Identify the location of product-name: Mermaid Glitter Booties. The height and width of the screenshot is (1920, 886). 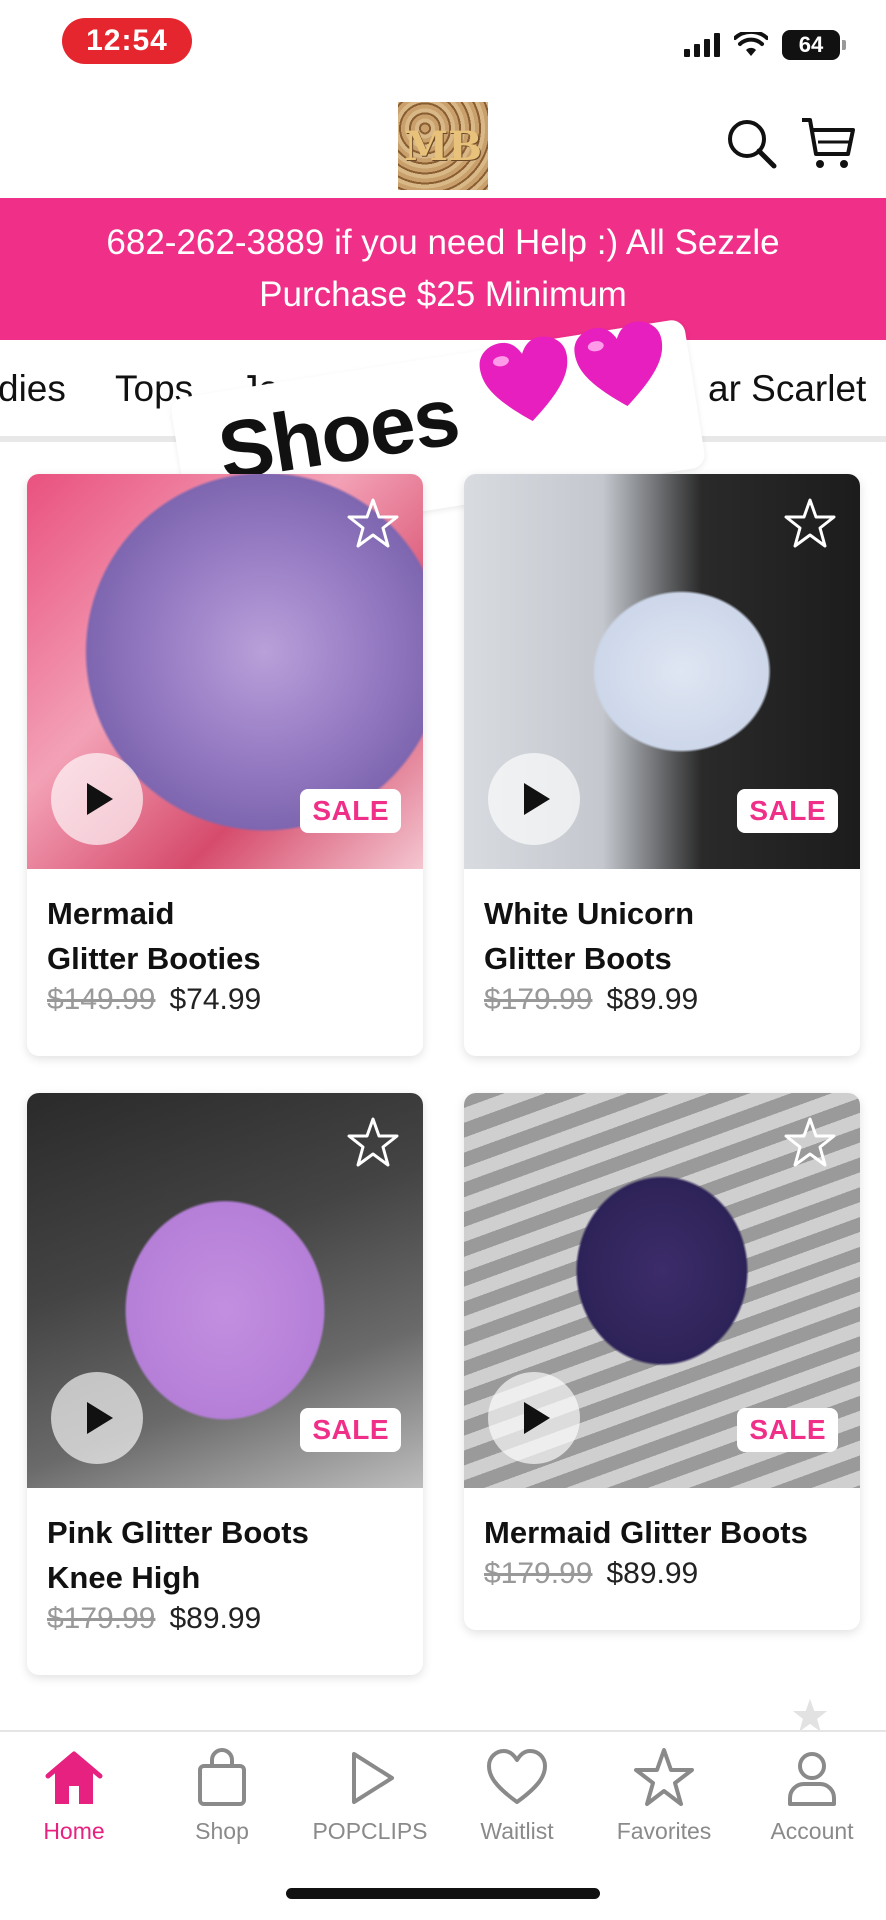
(154, 936).